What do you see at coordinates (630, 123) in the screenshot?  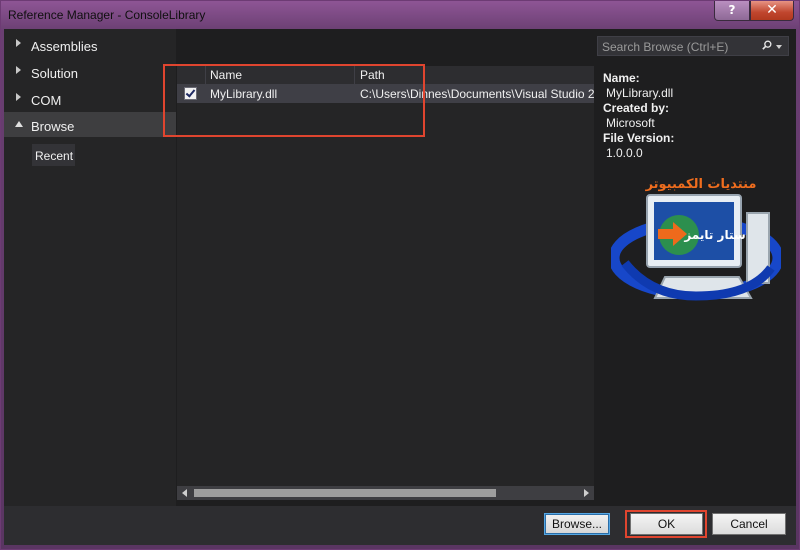 I see `created-by-value: Microsoft` at bounding box center [630, 123].